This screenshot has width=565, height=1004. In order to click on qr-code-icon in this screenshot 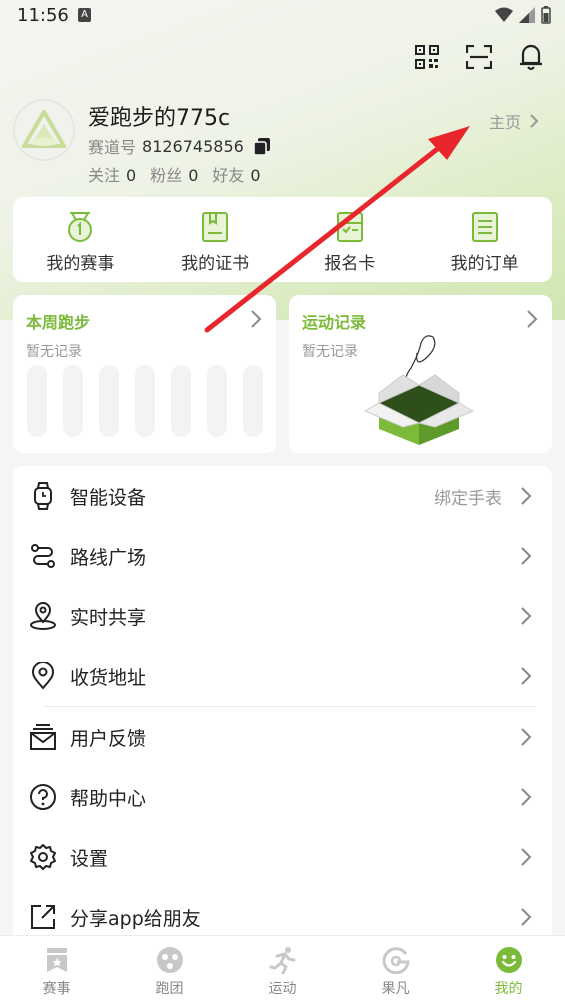, I will do `click(427, 57)`.